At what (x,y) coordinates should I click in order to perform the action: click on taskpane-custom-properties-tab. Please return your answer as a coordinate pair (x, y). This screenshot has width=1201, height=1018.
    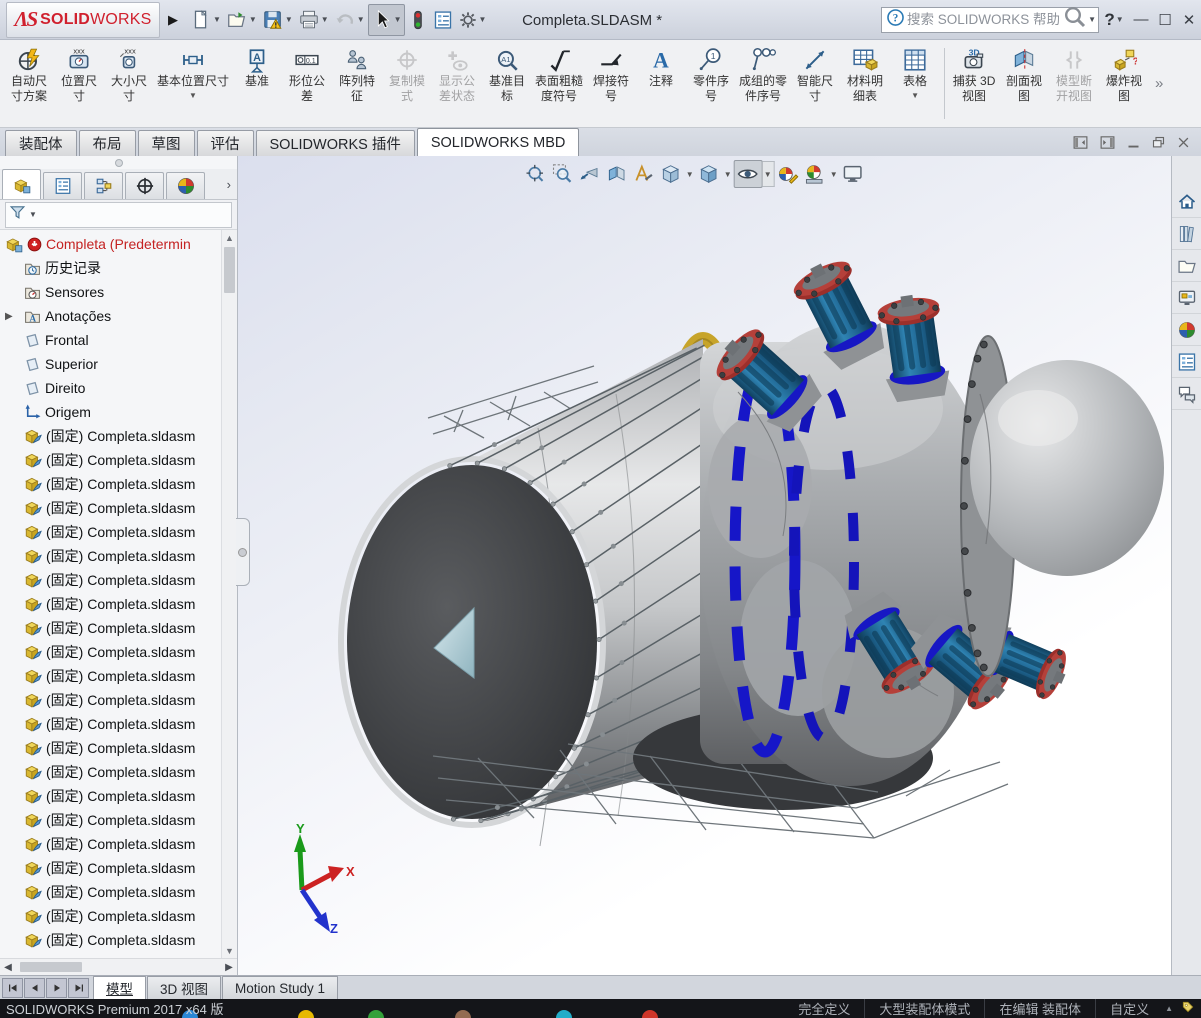
    Looking at the image, I should click on (1186, 362).